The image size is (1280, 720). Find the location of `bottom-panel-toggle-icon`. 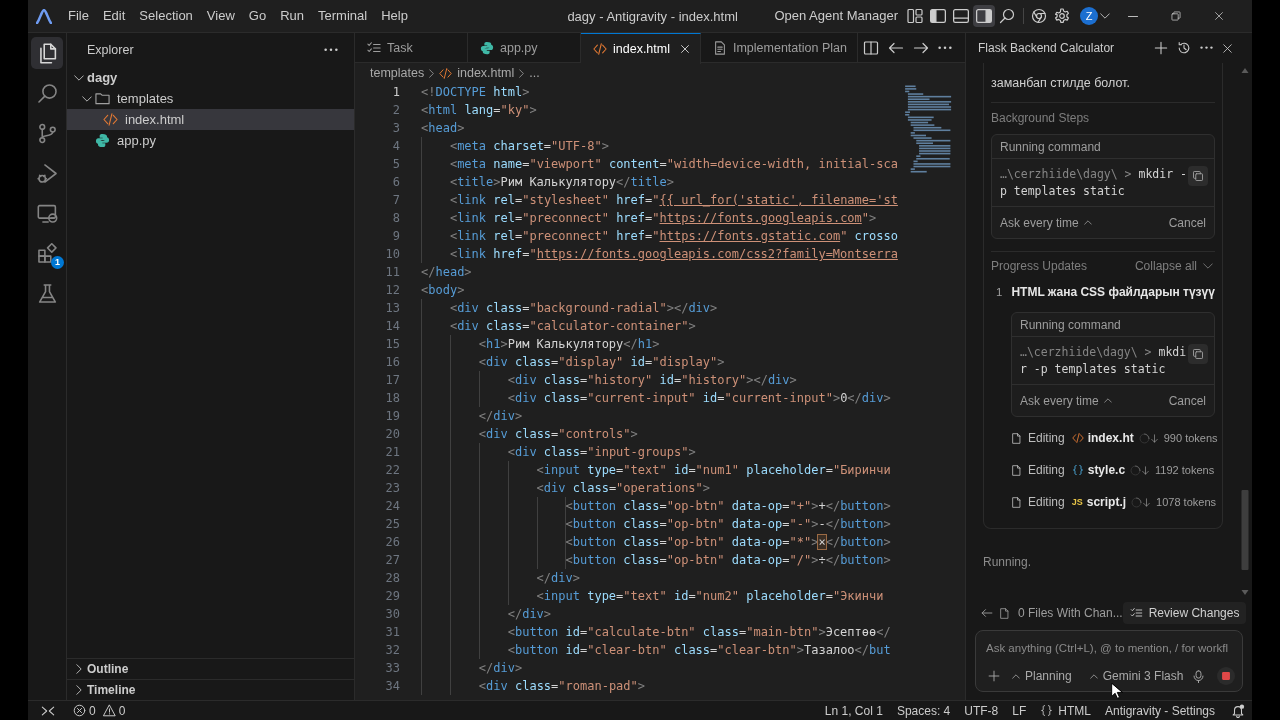

bottom-panel-toggle-icon is located at coordinates (961, 16).